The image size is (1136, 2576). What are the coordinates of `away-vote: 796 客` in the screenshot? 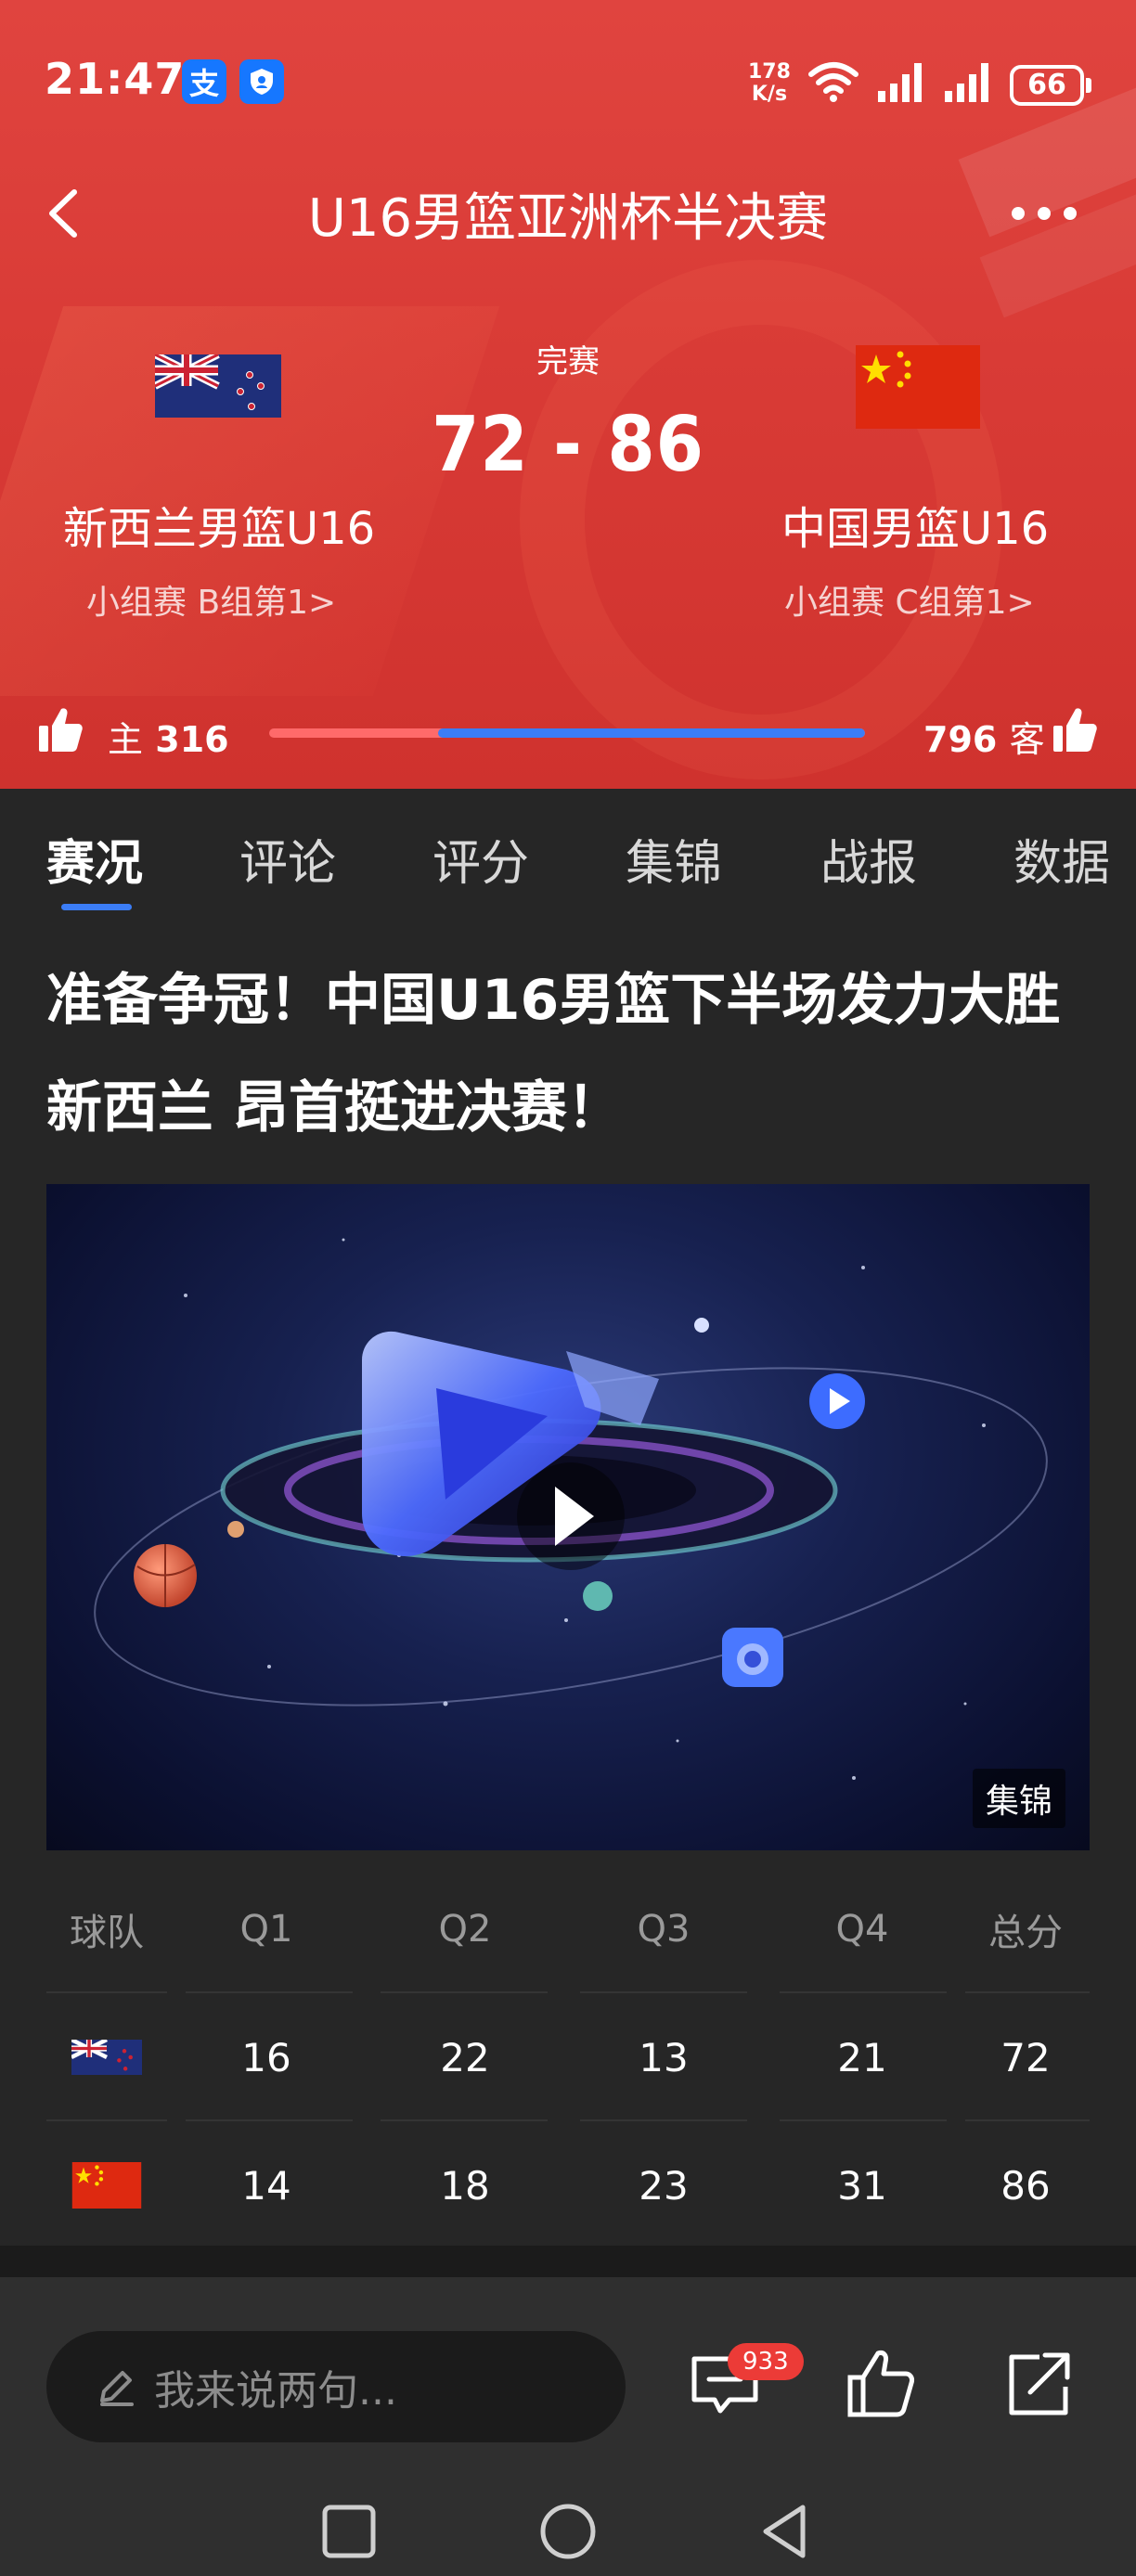 It's located at (984, 737).